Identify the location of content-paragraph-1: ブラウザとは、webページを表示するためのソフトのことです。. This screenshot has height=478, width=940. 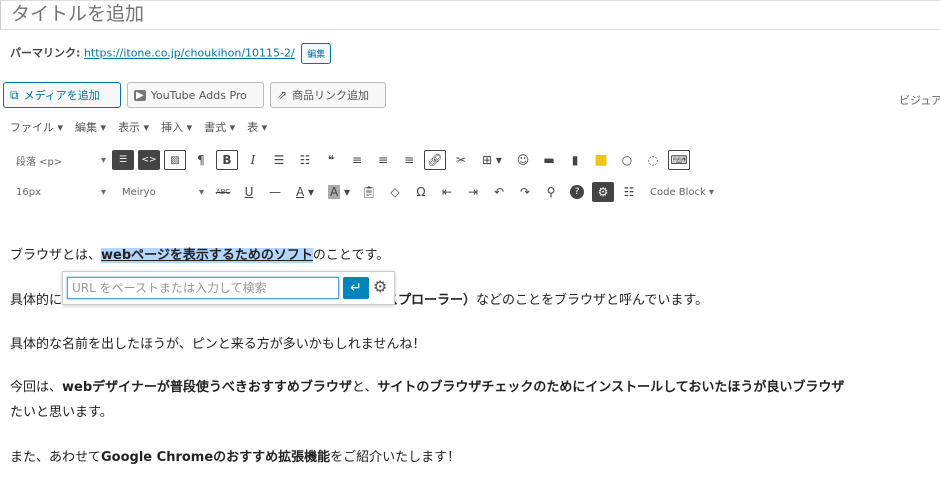
(199, 253).